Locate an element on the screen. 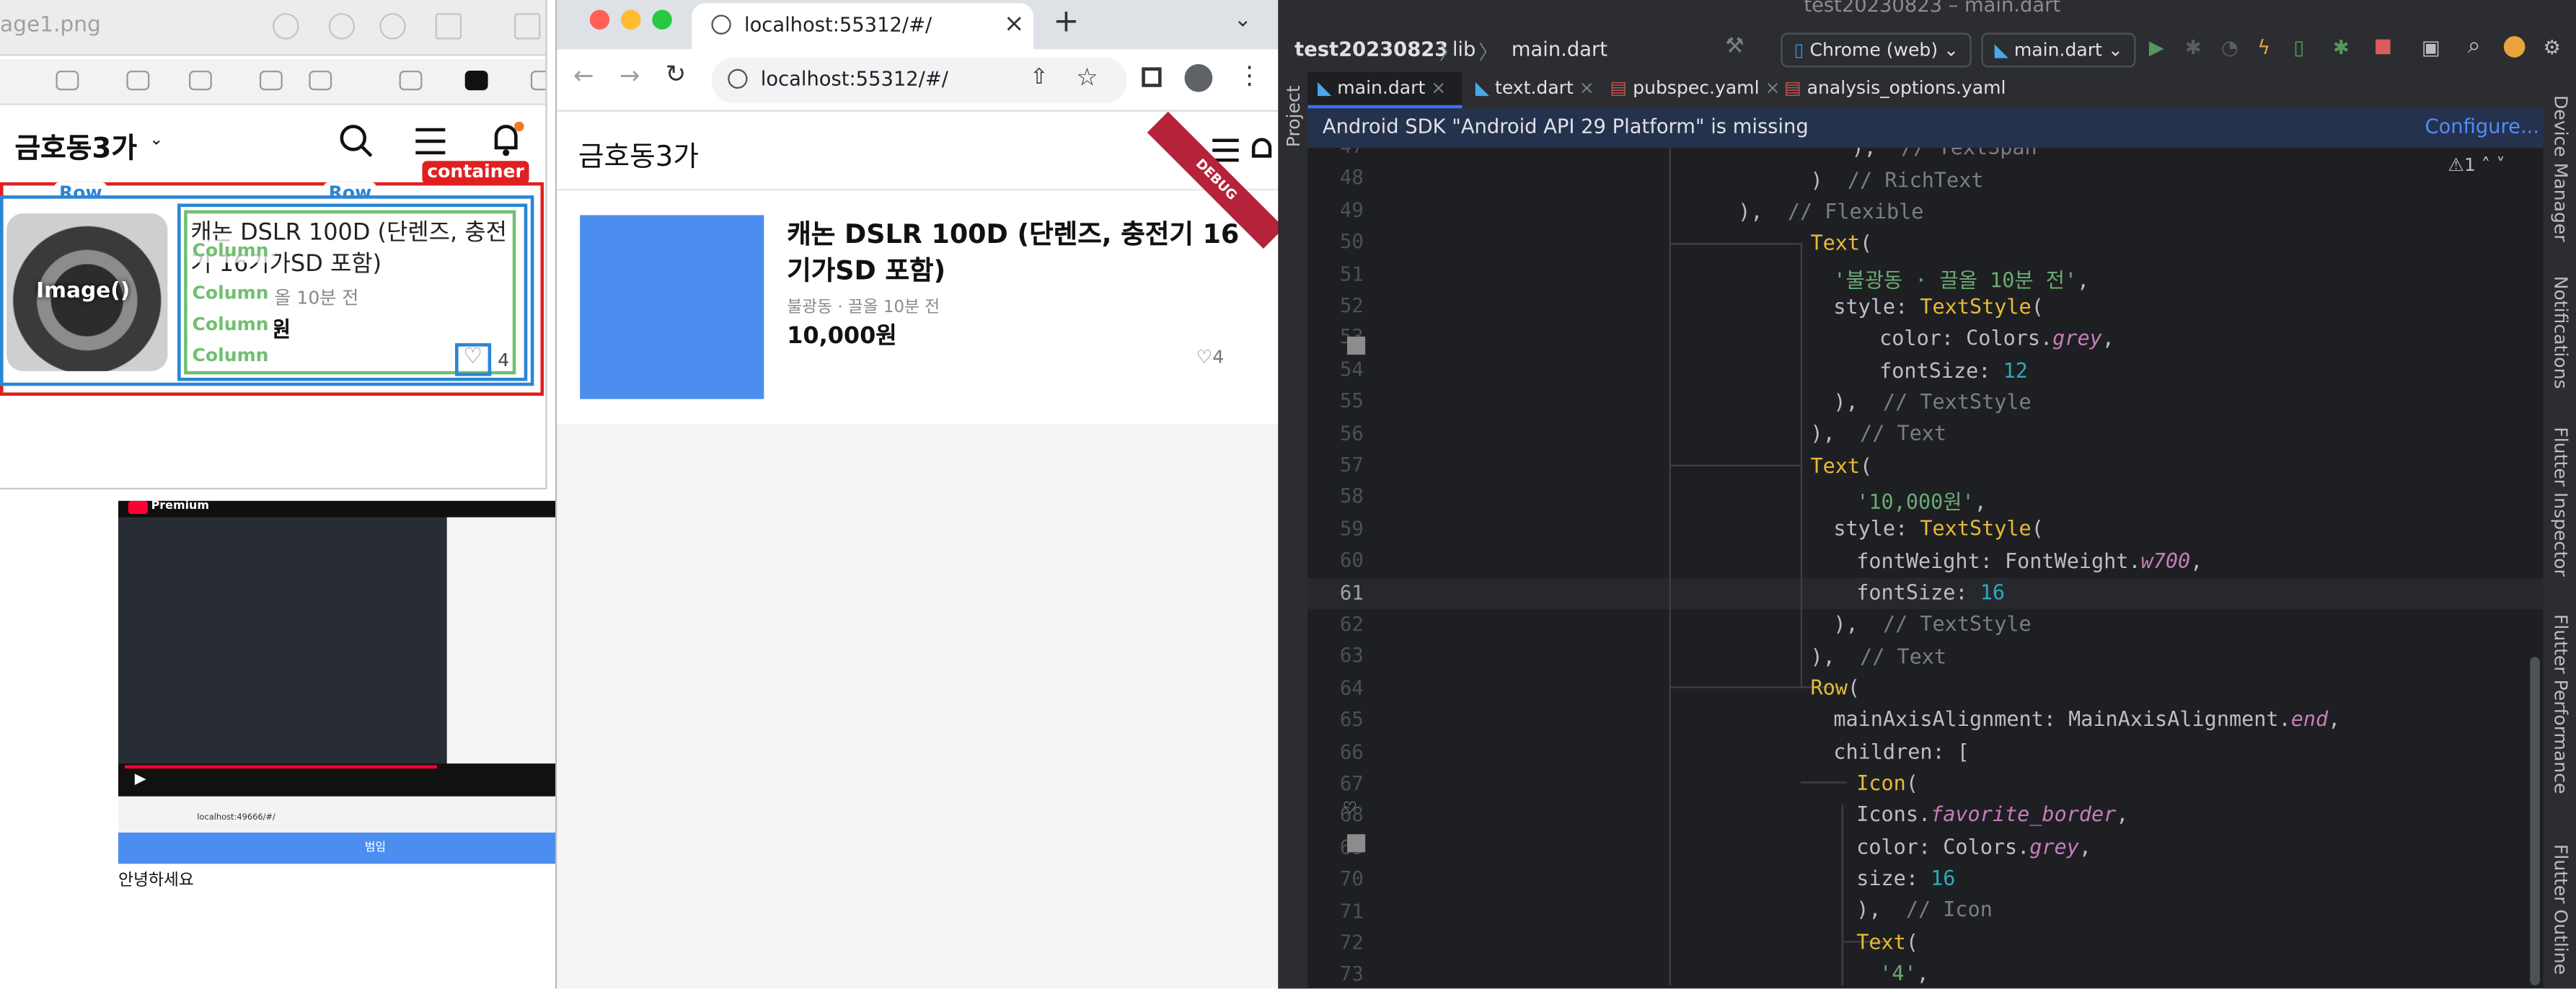  line-number: 48 is located at coordinates (1351, 178).